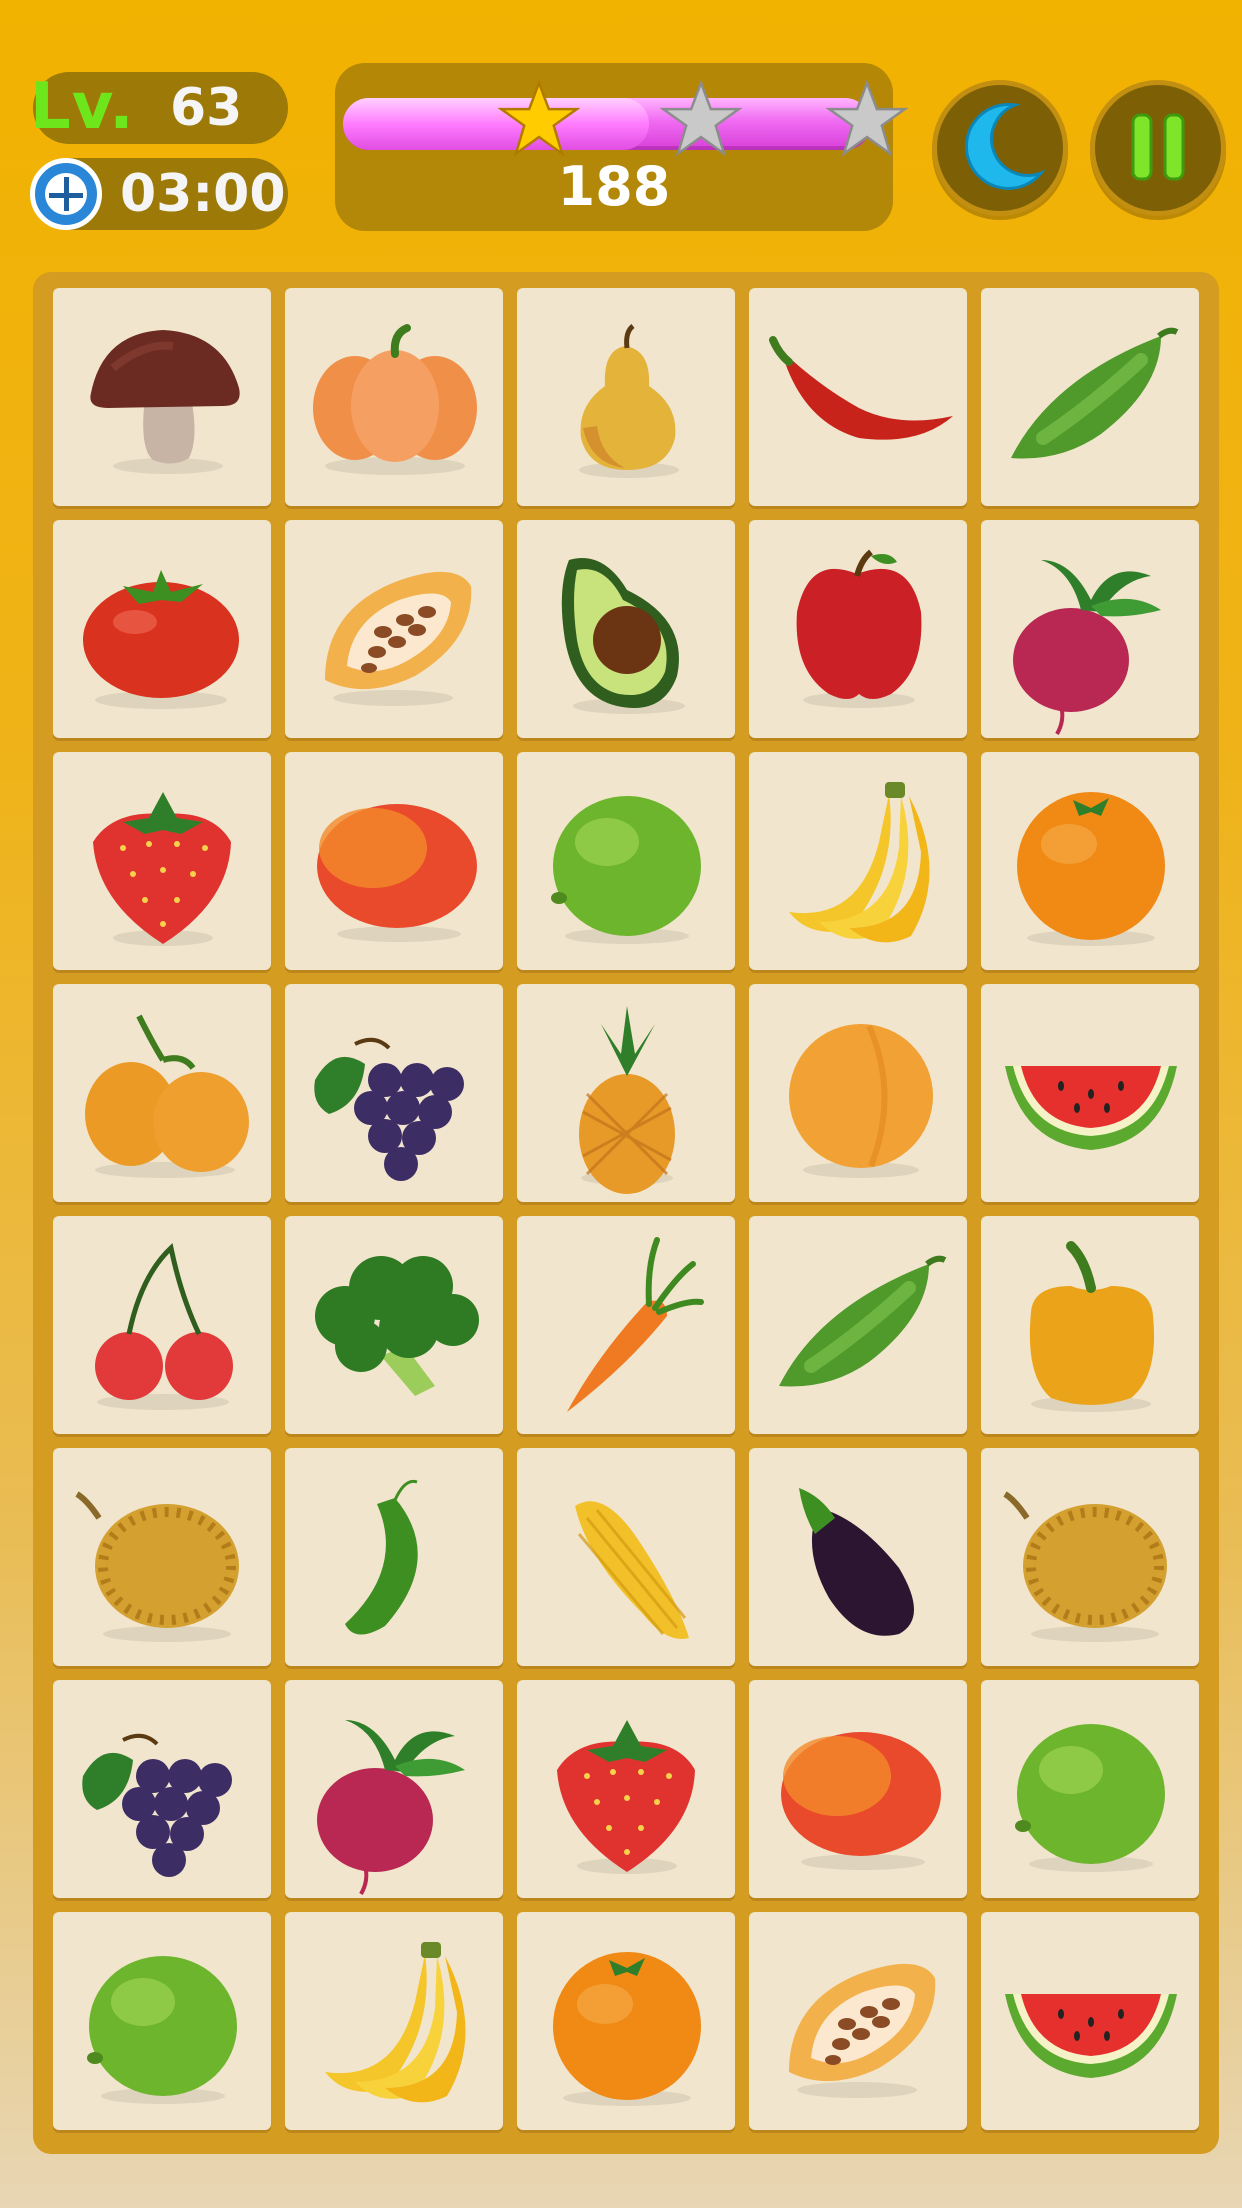  I want to click on progress-bar, so click(607, 124).